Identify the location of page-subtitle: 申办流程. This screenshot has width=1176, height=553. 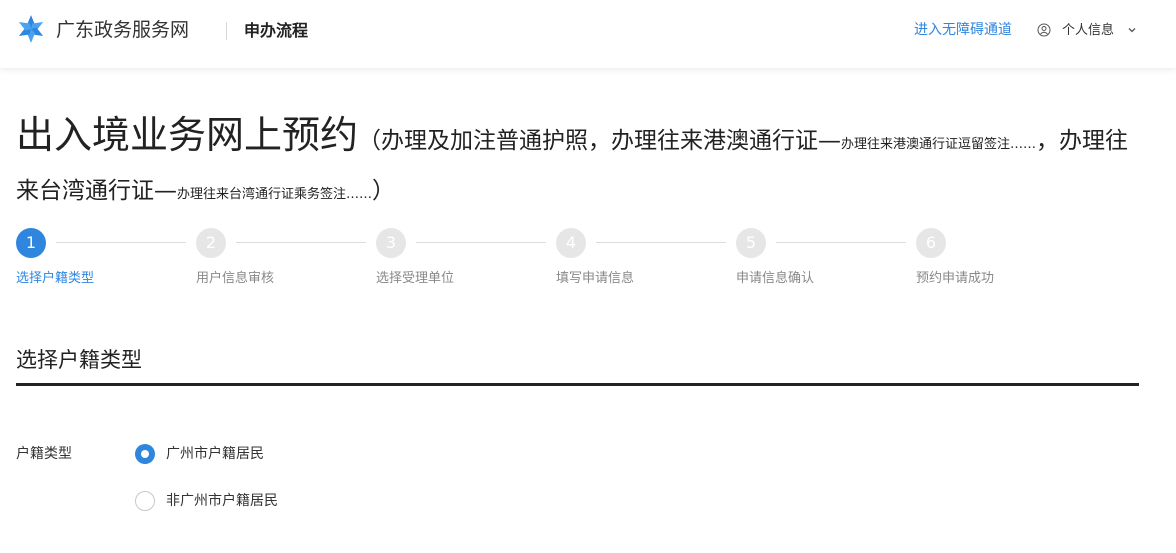
(276, 30).